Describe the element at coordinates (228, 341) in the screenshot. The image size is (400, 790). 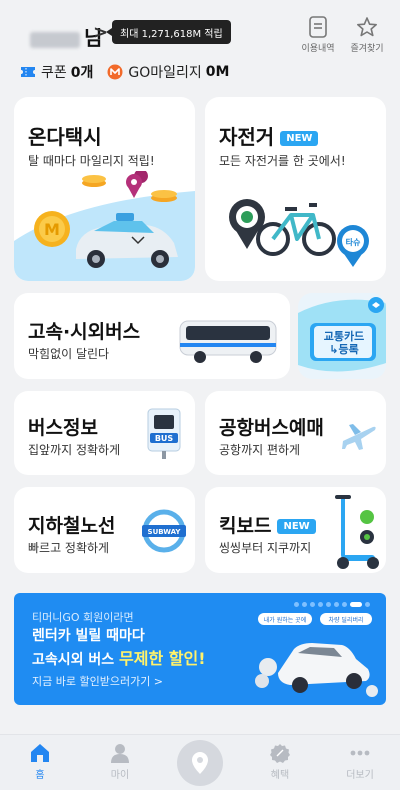
I see `bus-illustration` at that location.